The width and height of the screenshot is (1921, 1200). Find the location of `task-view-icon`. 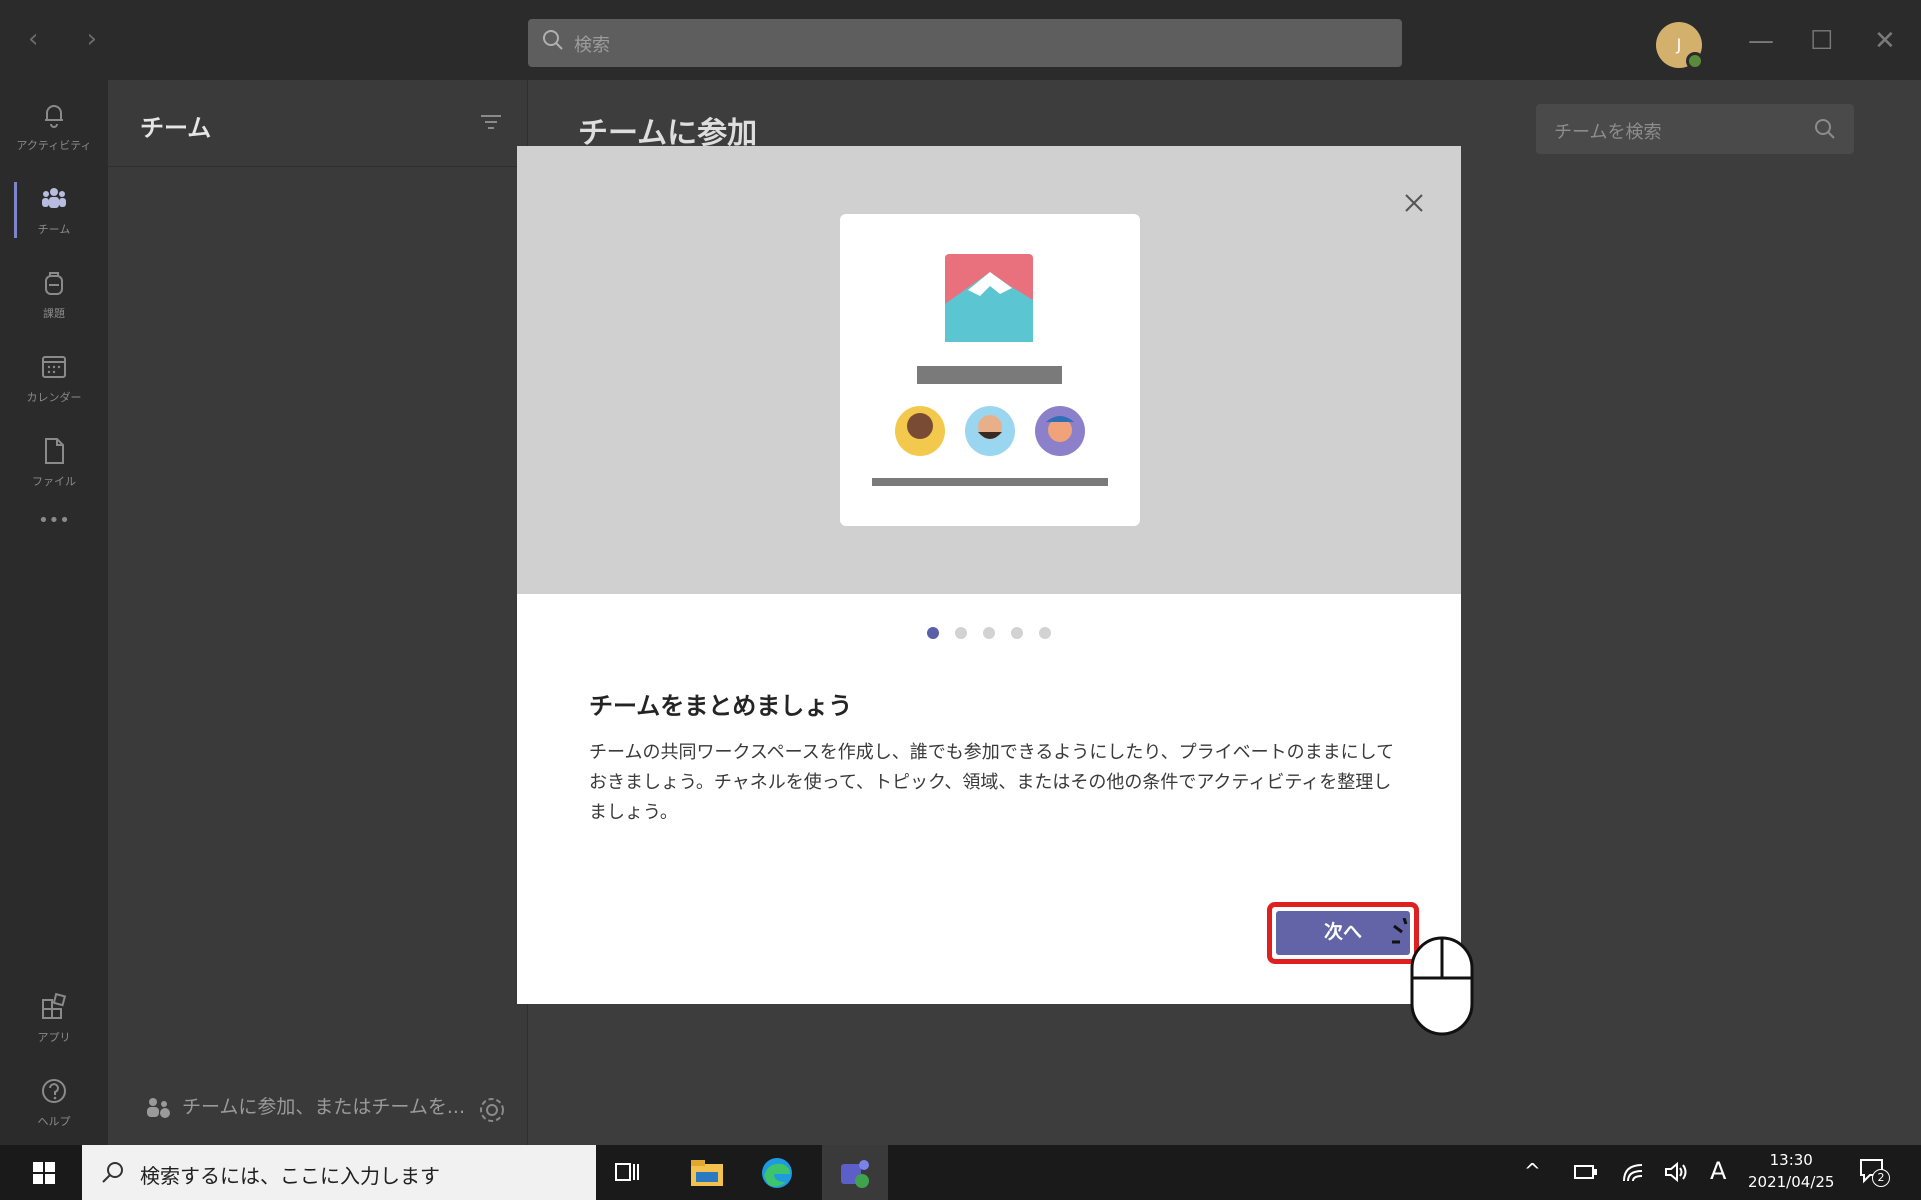

task-view-icon is located at coordinates (627, 1173).